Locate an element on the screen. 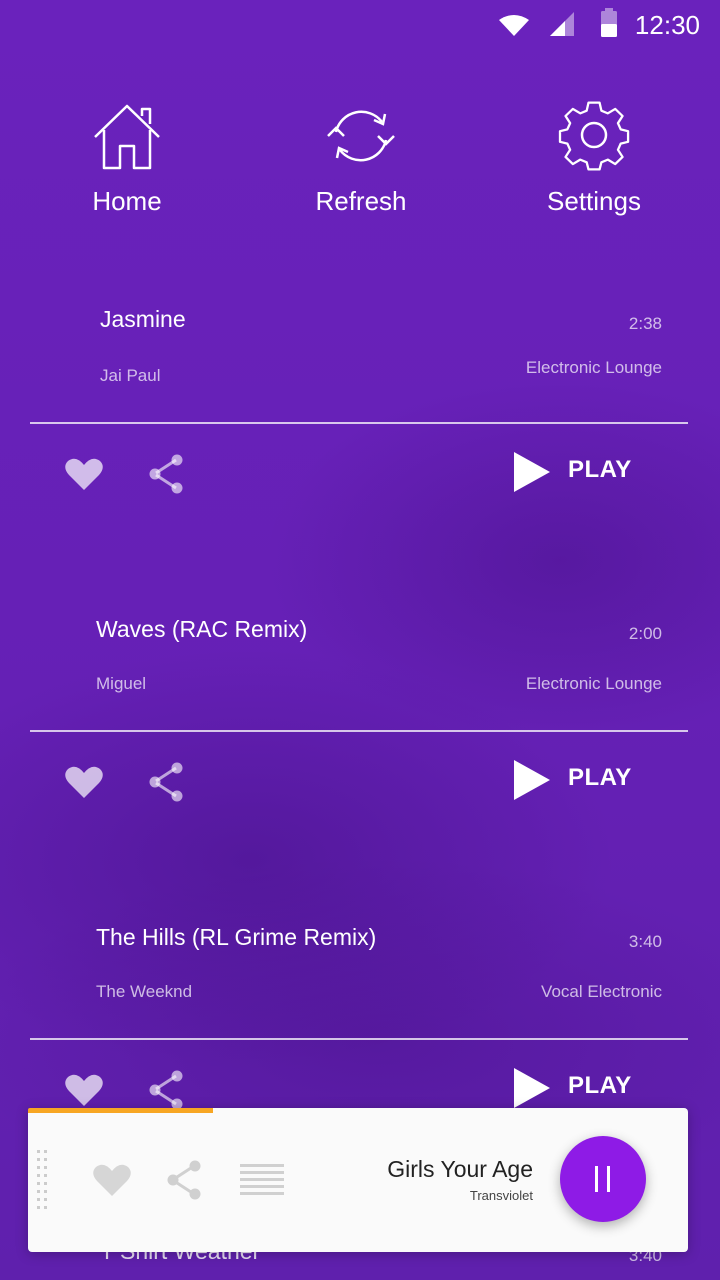 This screenshot has width=720, height=1280. track-duration: 2:00 is located at coordinates (645, 633).